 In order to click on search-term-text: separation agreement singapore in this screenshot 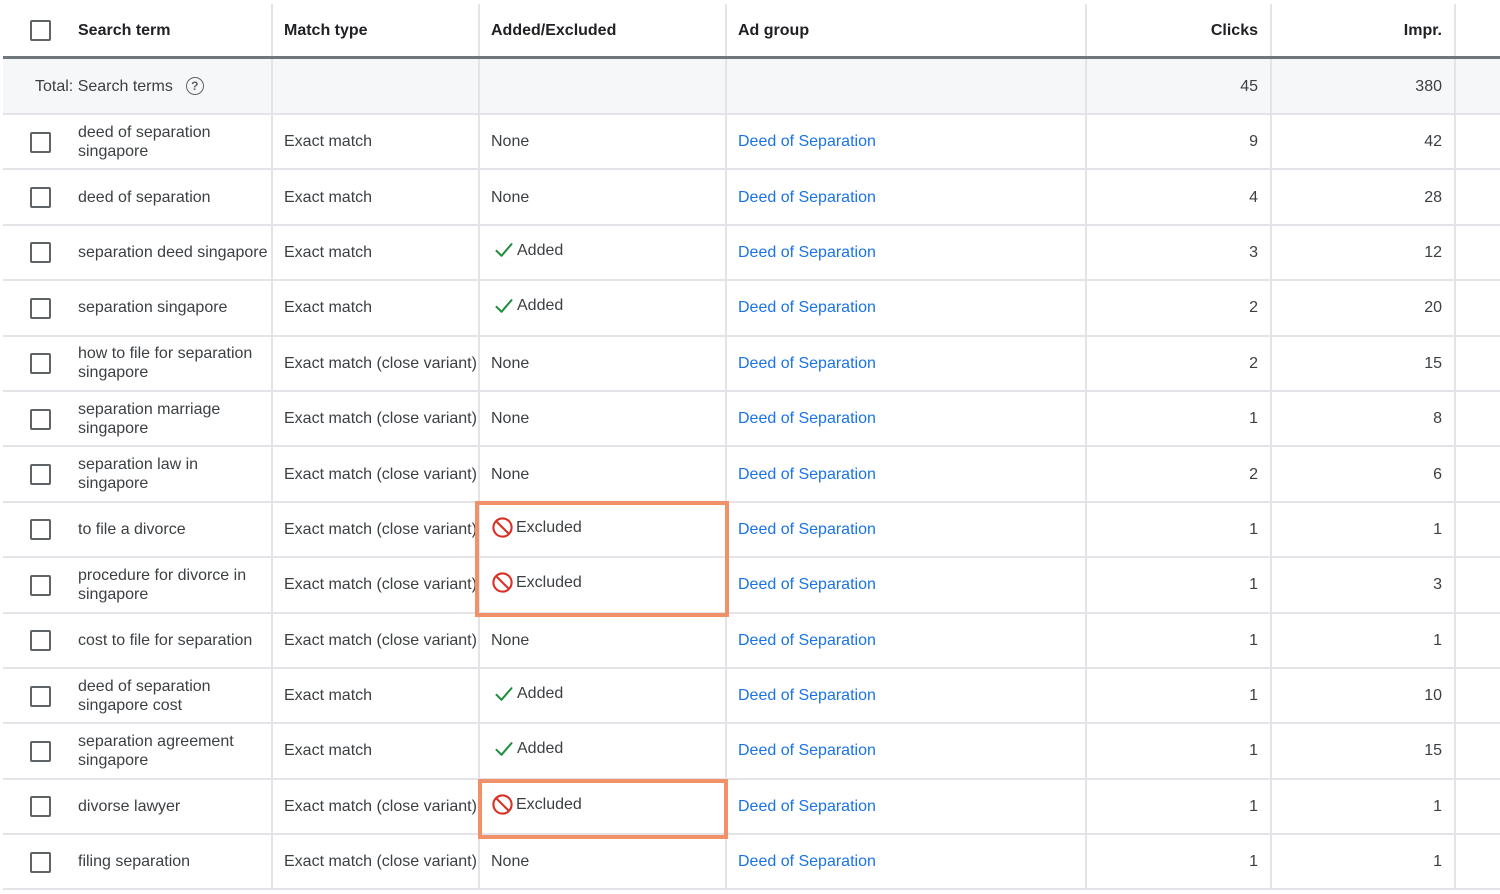, I will do `click(156, 750)`.